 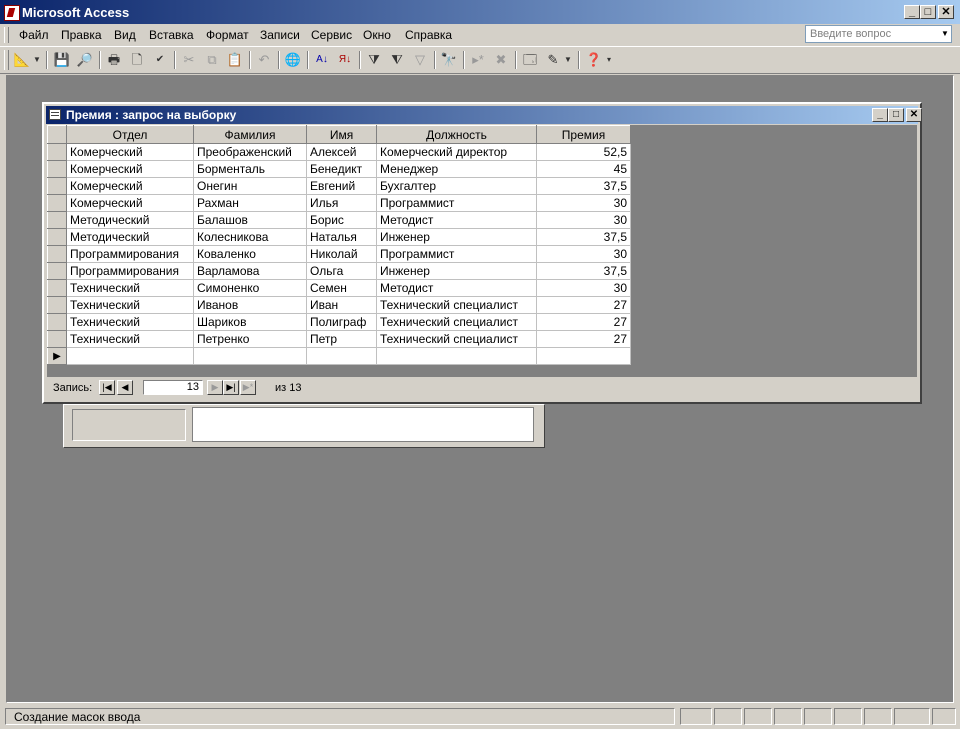 What do you see at coordinates (480, 12) in the screenshot?
I see `app-title-bar: Microsoft Access _ □ ✕` at bounding box center [480, 12].